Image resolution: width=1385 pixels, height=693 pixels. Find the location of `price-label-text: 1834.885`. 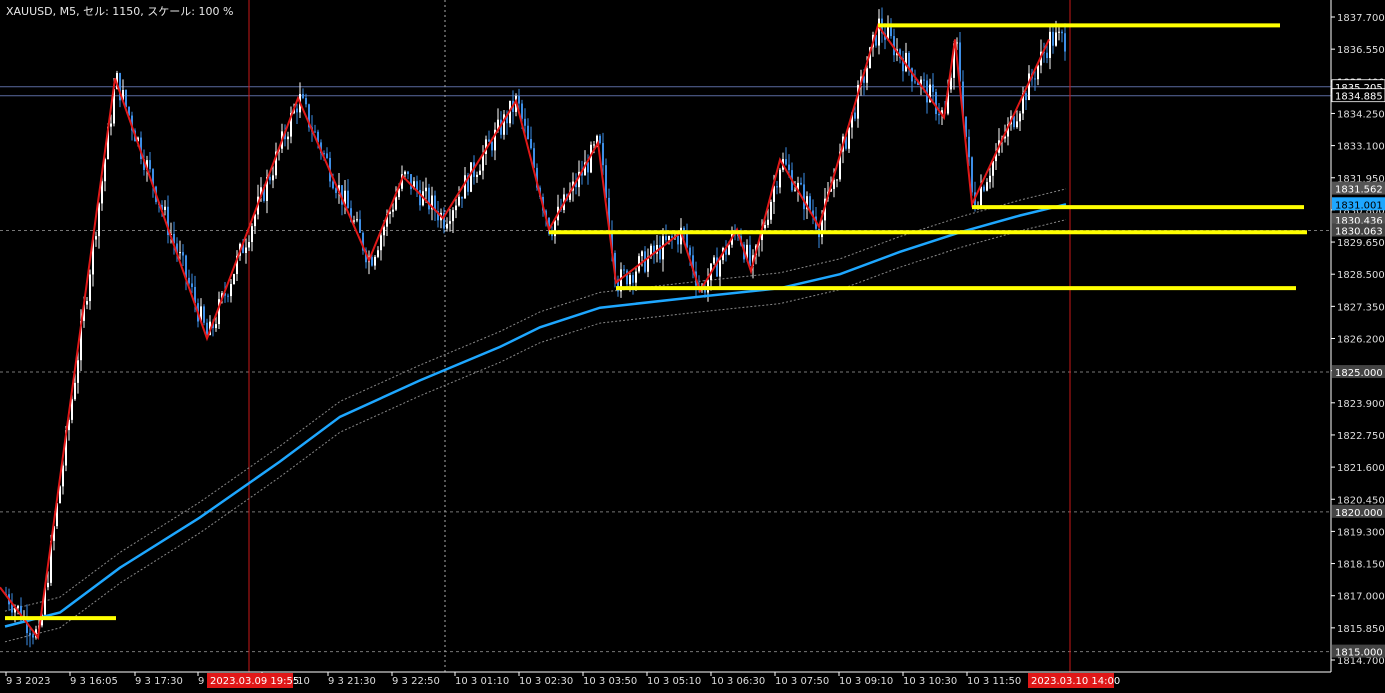

price-label-text: 1834.885 is located at coordinates (1359, 97).